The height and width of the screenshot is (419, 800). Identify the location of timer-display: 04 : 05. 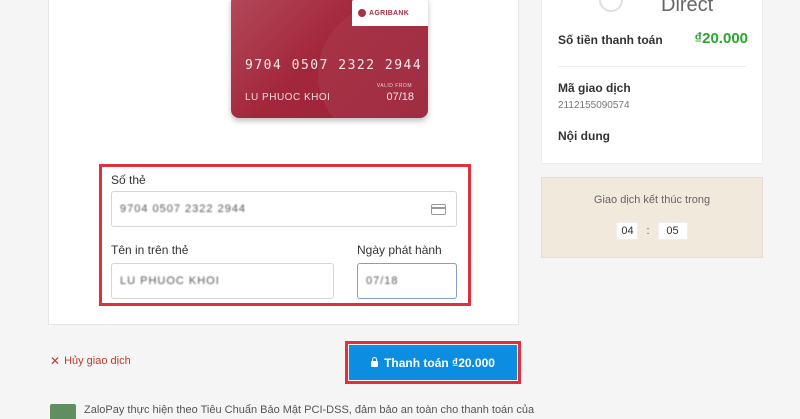
(652, 231).